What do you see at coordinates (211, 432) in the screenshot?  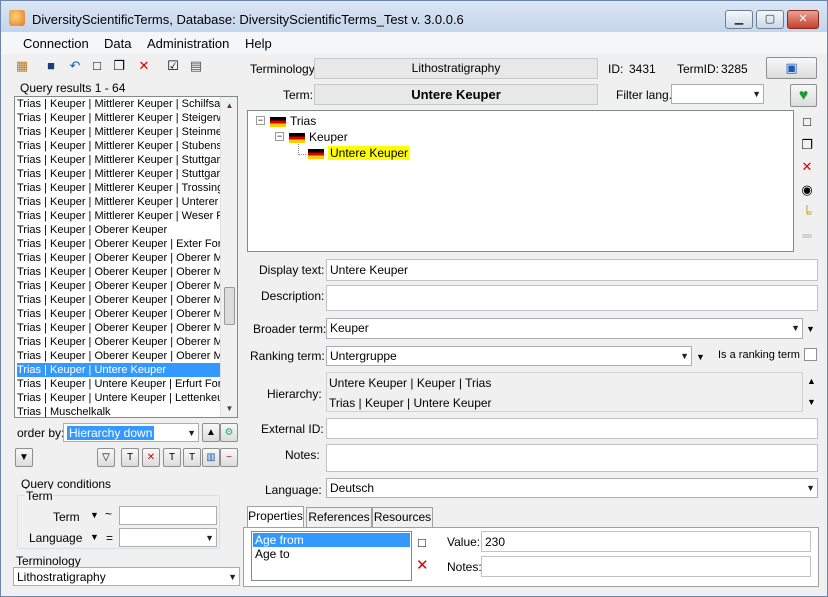 I see `order-ascending-button: ▲` at bounding box center [211, 432].